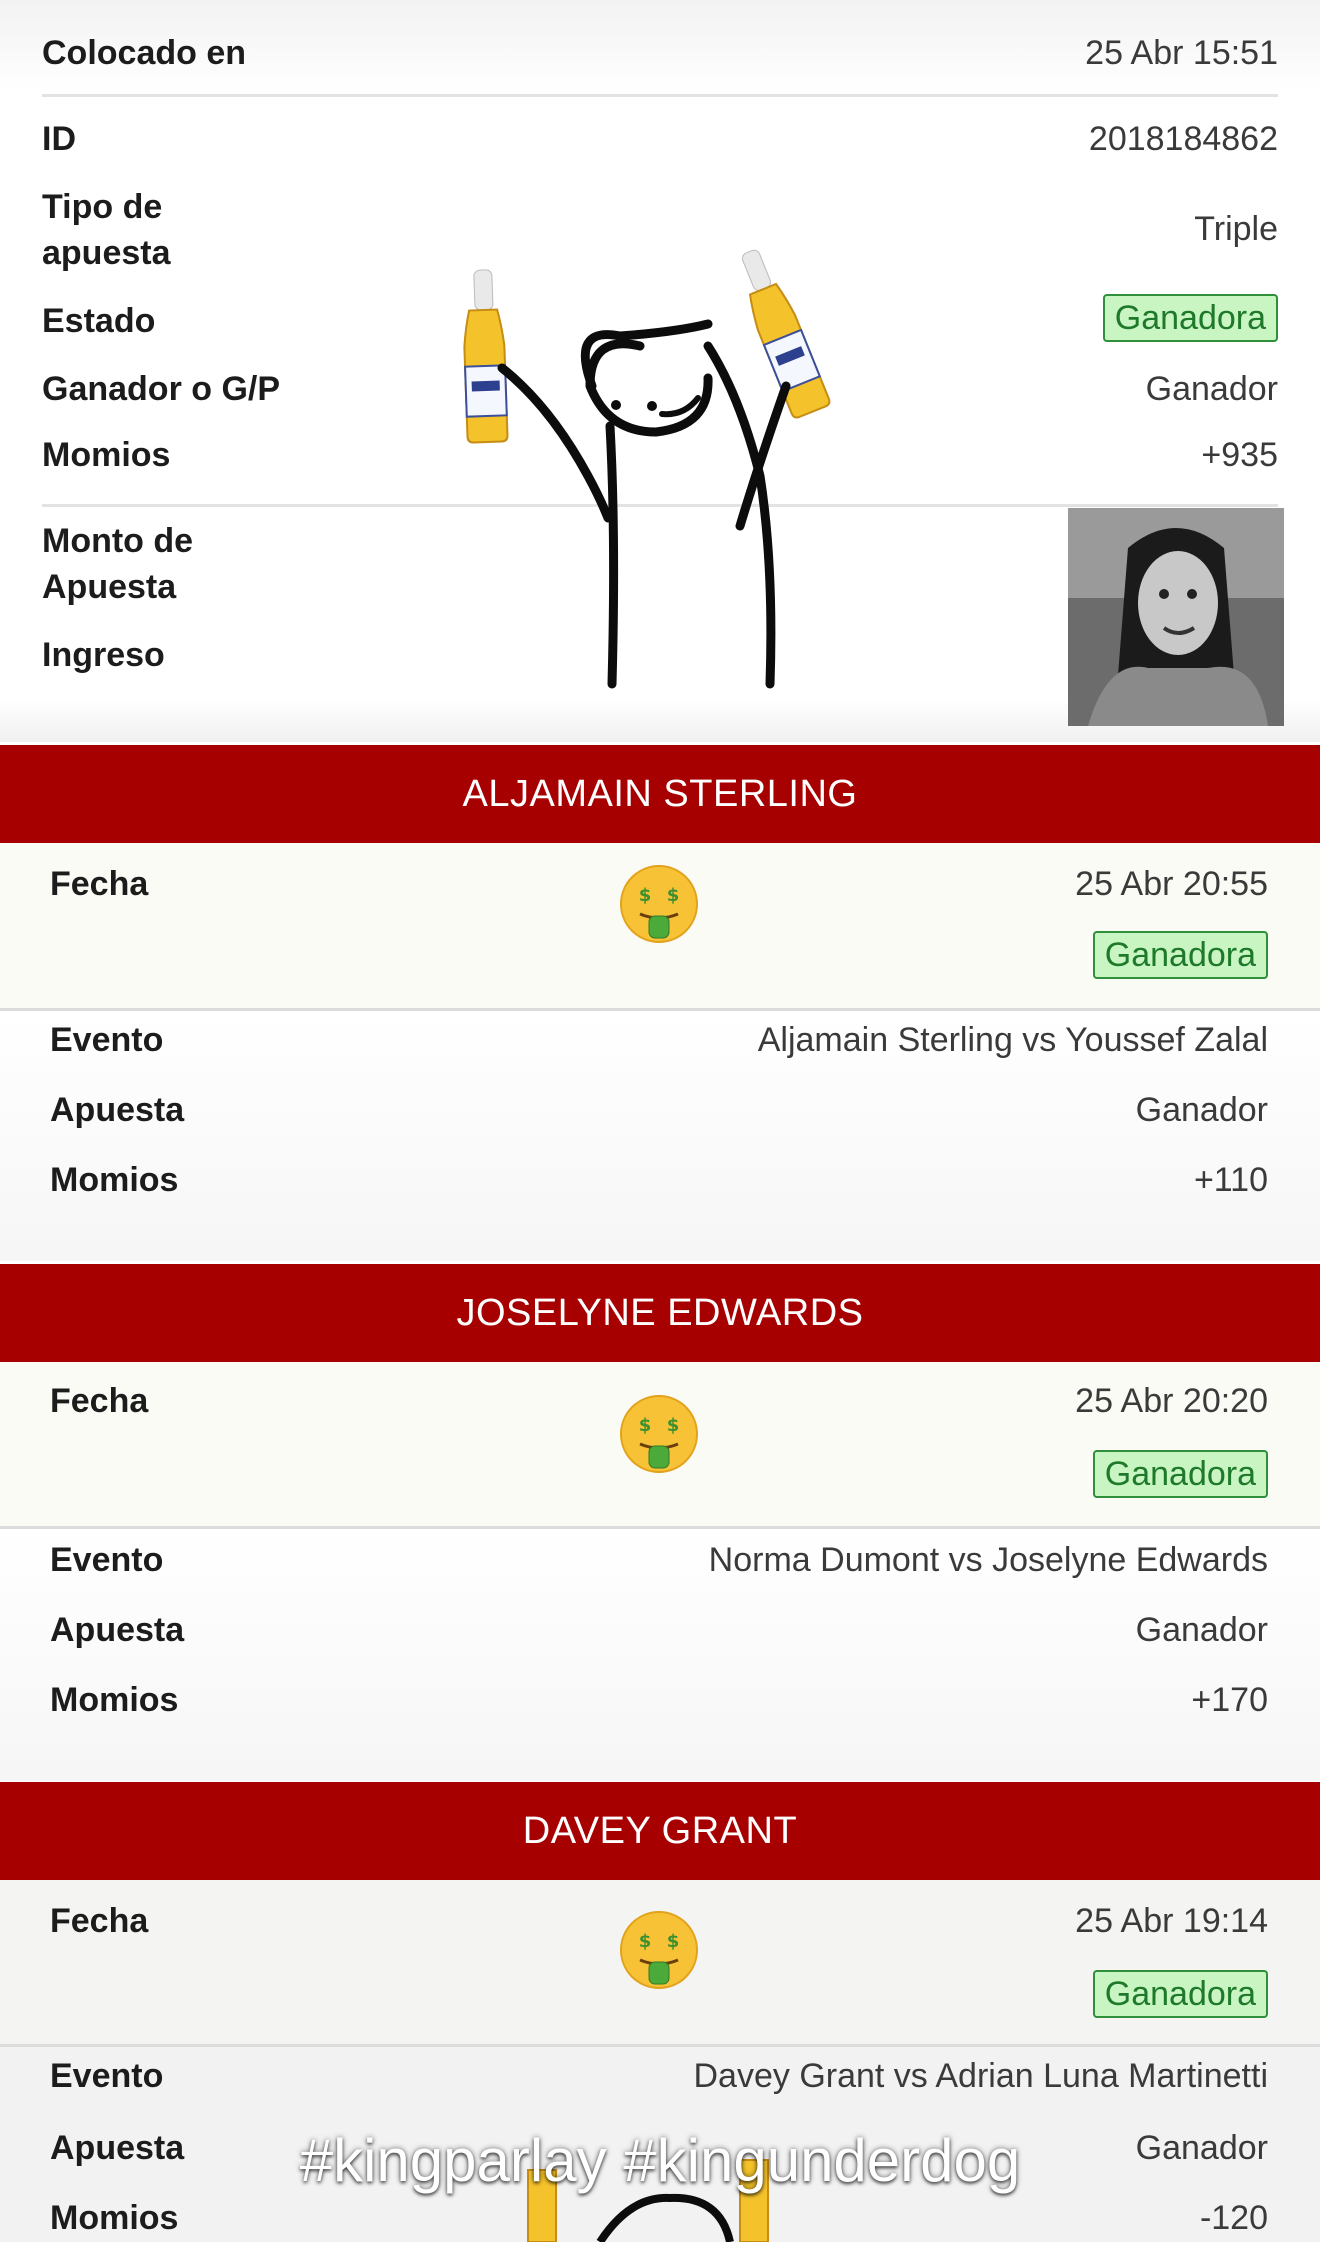 This screenshot has width=1320, height=2242. Describe the element at coordinates (660, 1313) in the screenshot. I see `fighter-banner: JOSELYNE EDWARDS` at that location.